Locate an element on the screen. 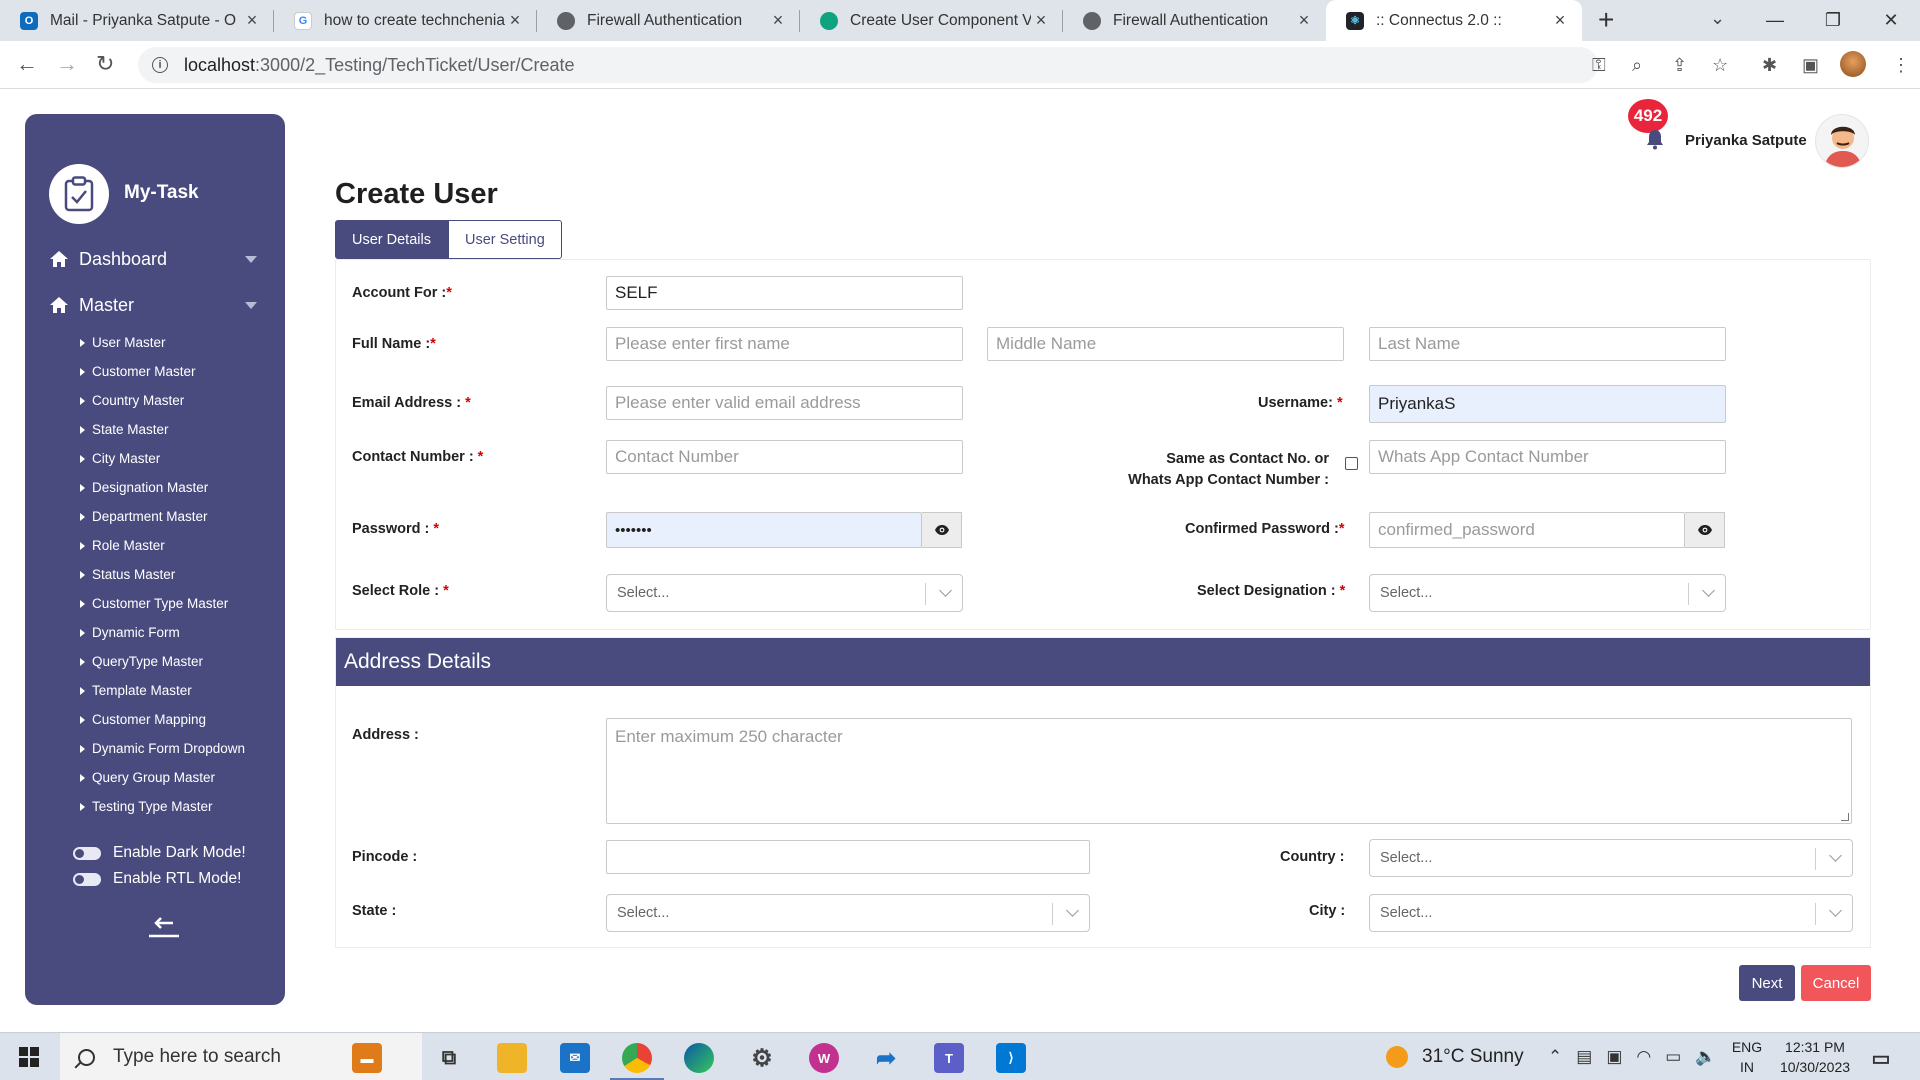 The image size is (1920, 1080). browser-tab: G how to create technchenia × is located at coordinates (405, 20).